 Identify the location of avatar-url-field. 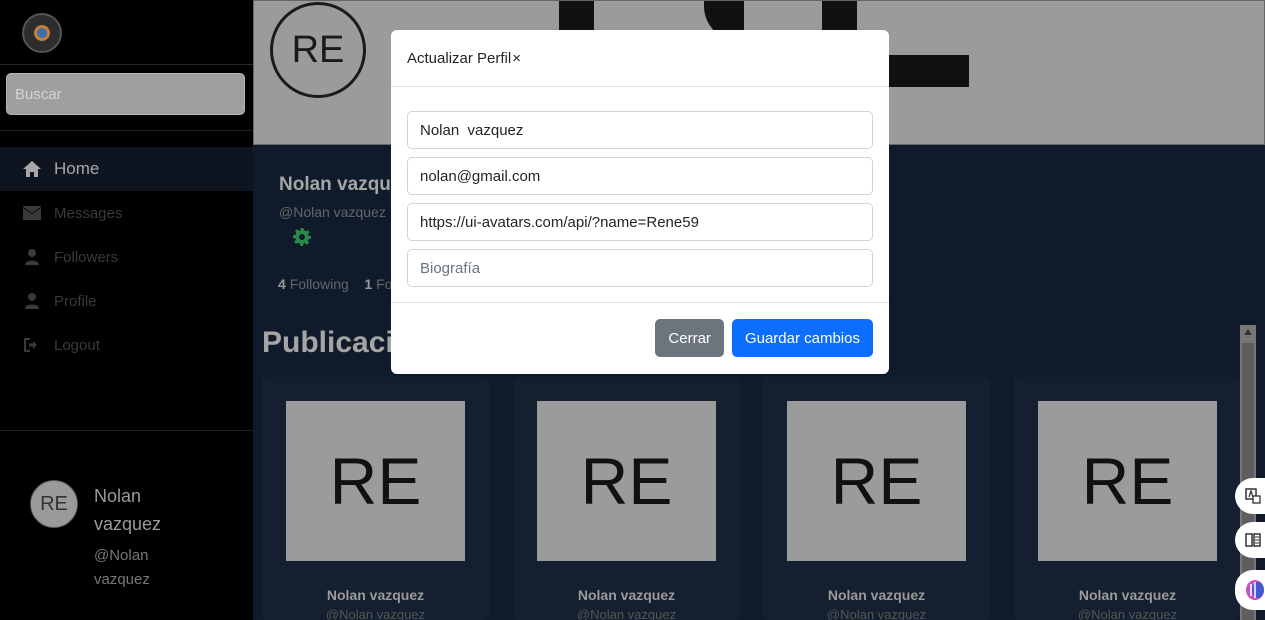
(640, 222).